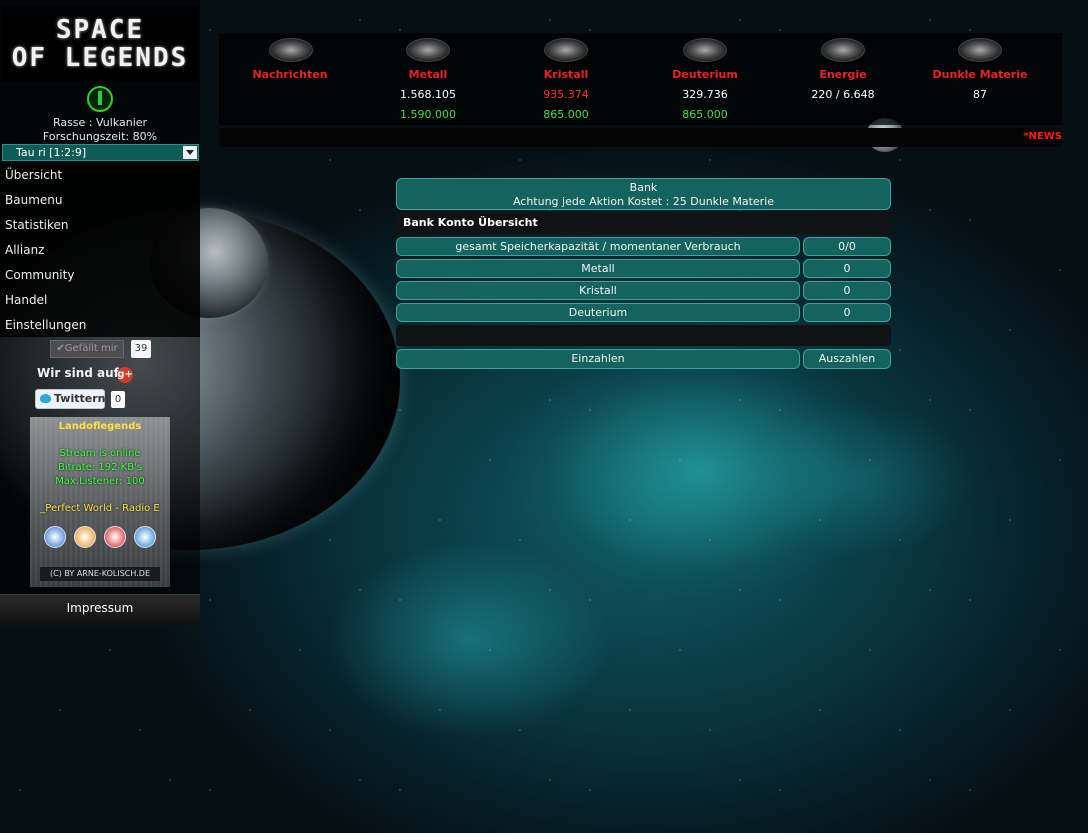 The height and width of the screenshot is (833, 1088). Describe the element at coordinates (100, 426) in the screenshot. I see `radio-title: Landoflegends` at that location.